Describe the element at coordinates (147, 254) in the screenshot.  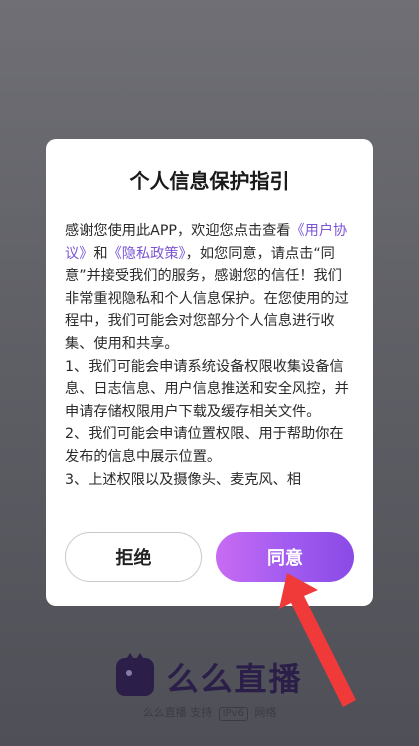
I see `privacy-policy-link: 《隐私政策》` at that location.